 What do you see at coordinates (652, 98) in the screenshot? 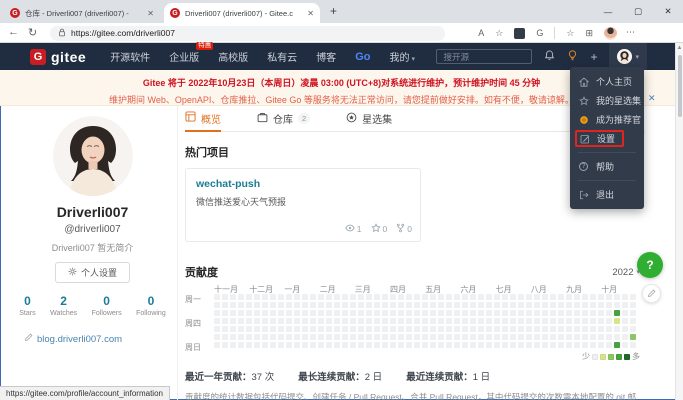
I see `banner-close-icon: ✕` at bounding box center [652, 98].